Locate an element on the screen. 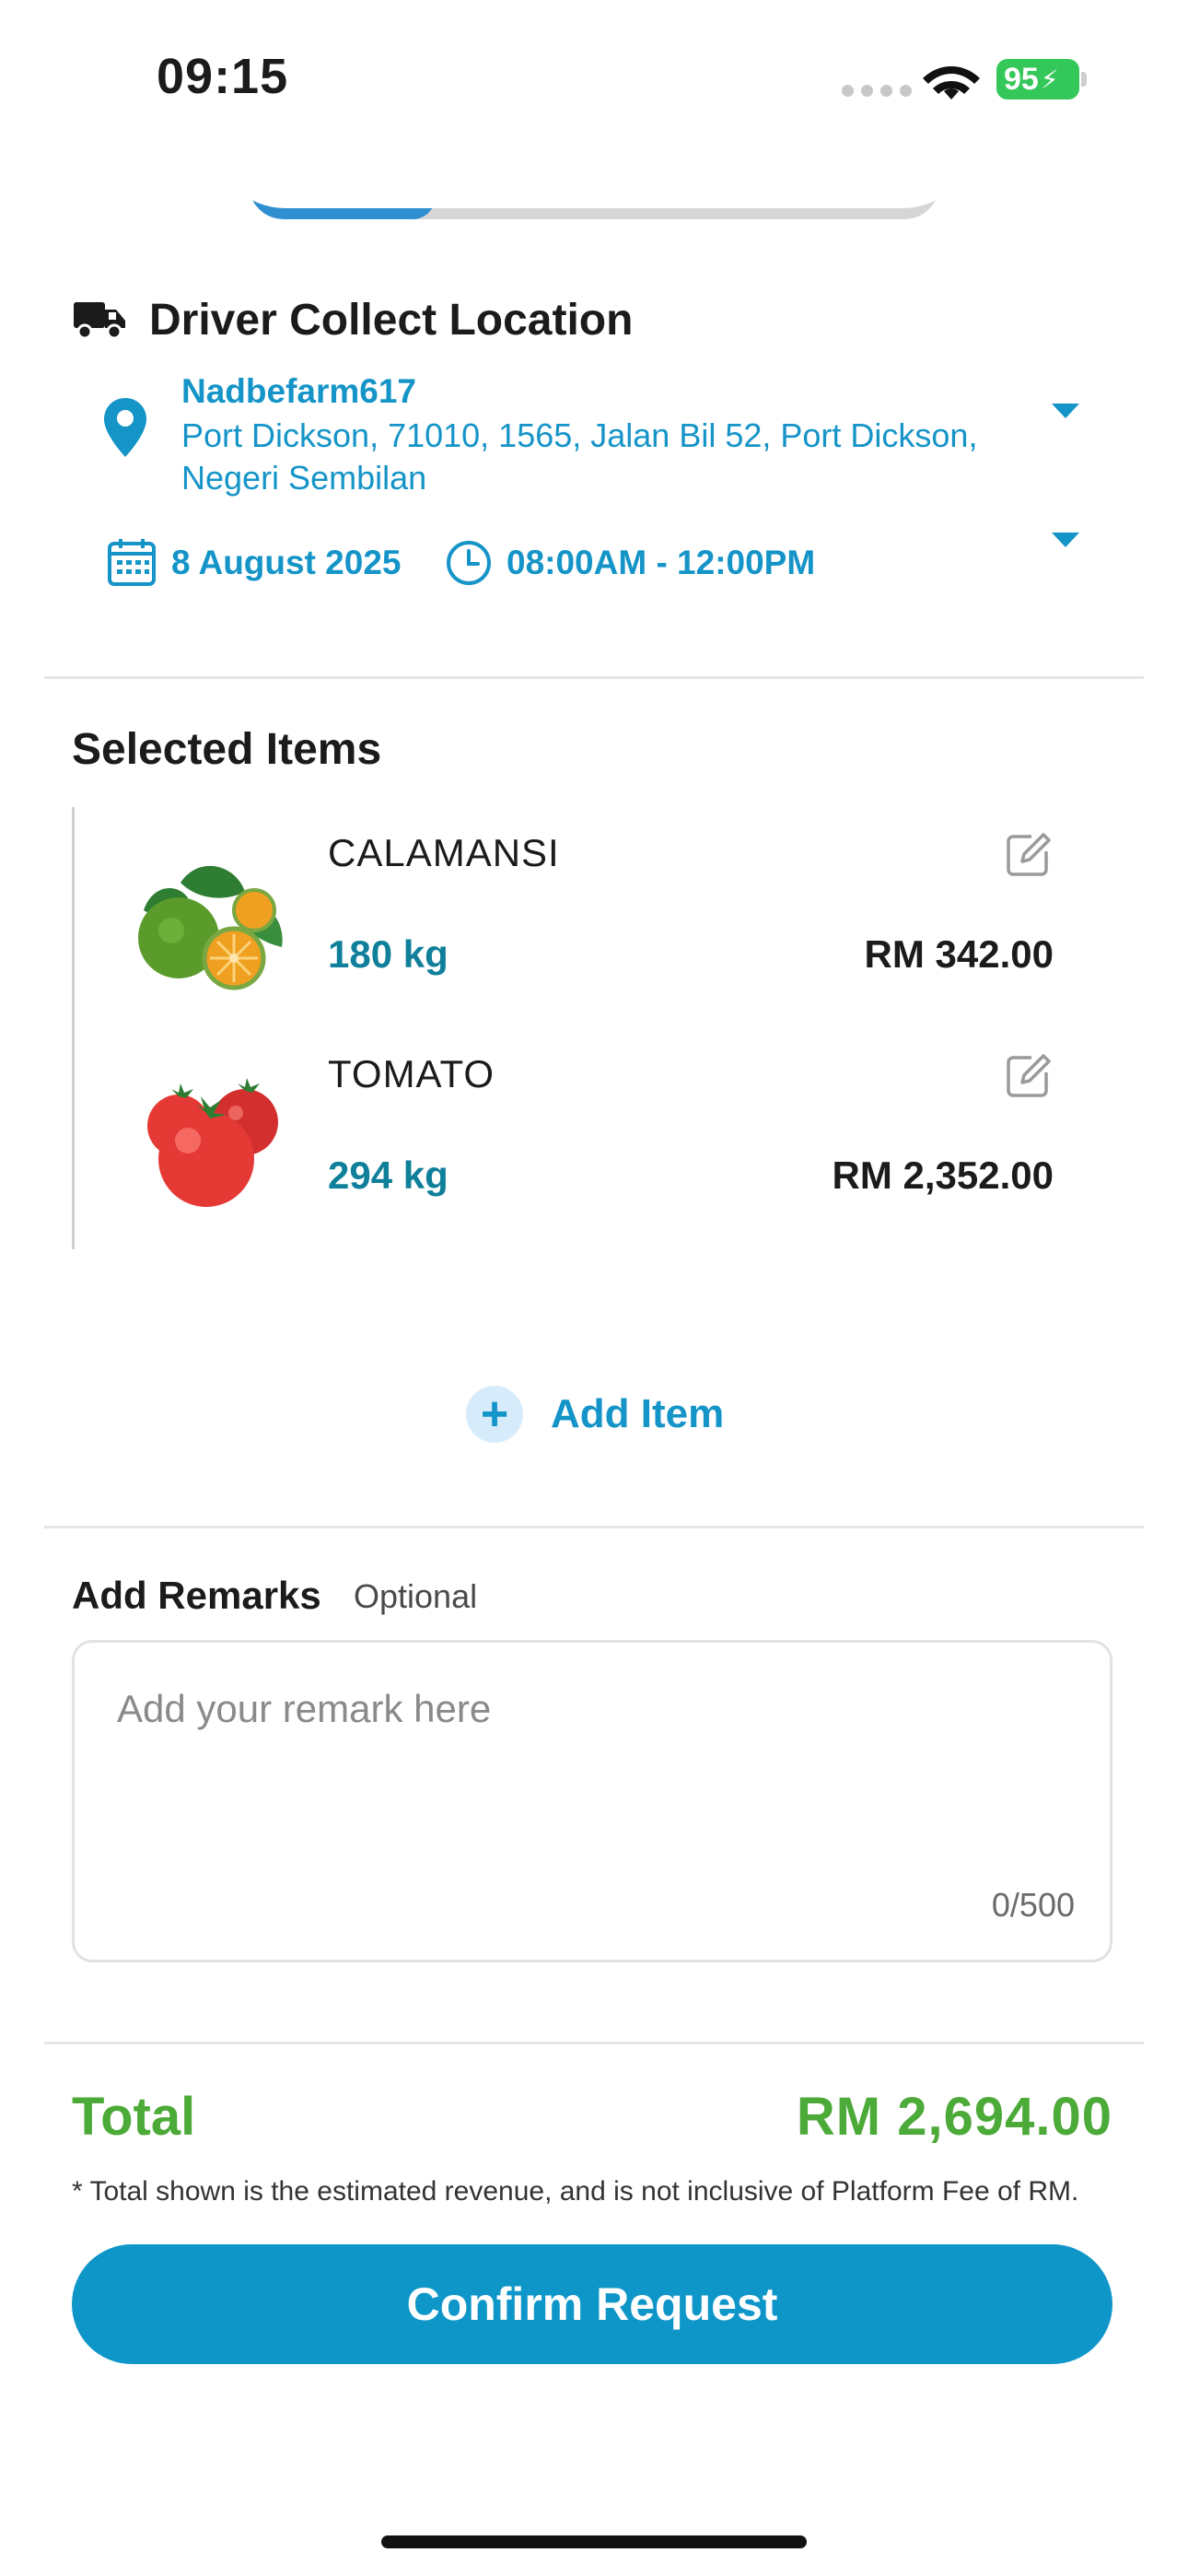 The image size is (1188, 2576). item-name: TOMATO is located at coordinates (411, 1073).